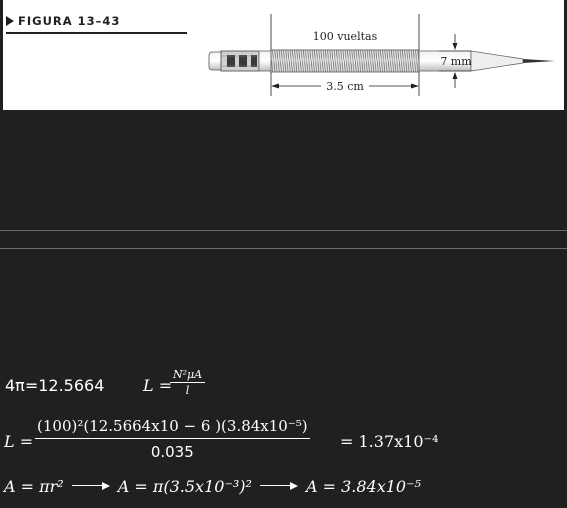 This screenshot has width=567, height=508. I want to click on turns-label: 100 vueltas, so click(345, 36).